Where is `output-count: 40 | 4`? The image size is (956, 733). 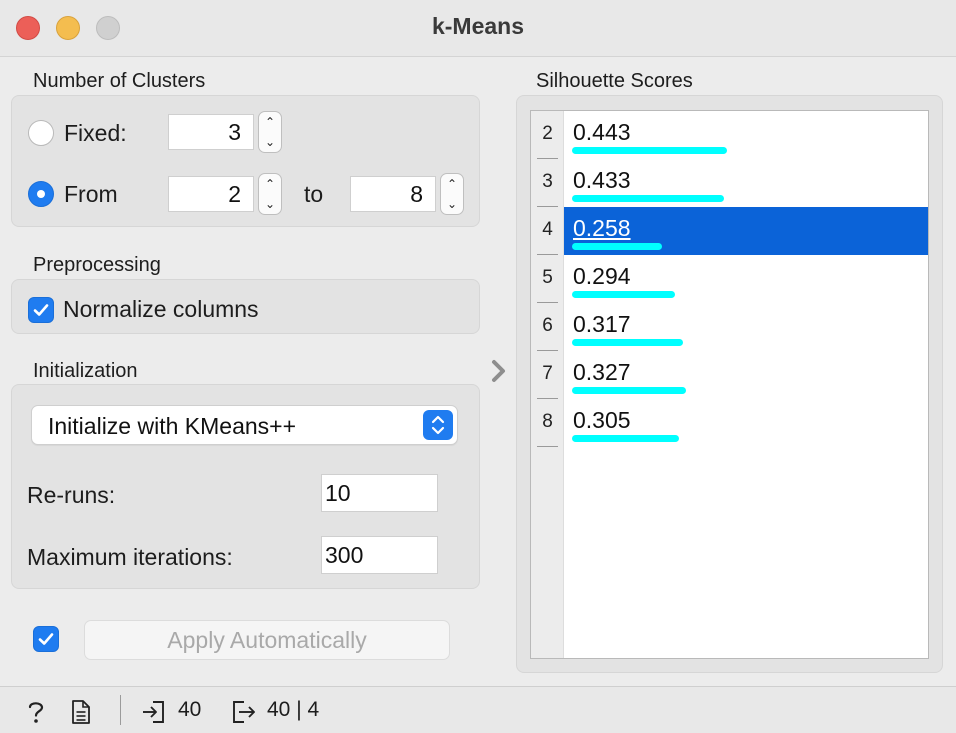 output-count: 40 | 4 is located at coordinates (293, 709).